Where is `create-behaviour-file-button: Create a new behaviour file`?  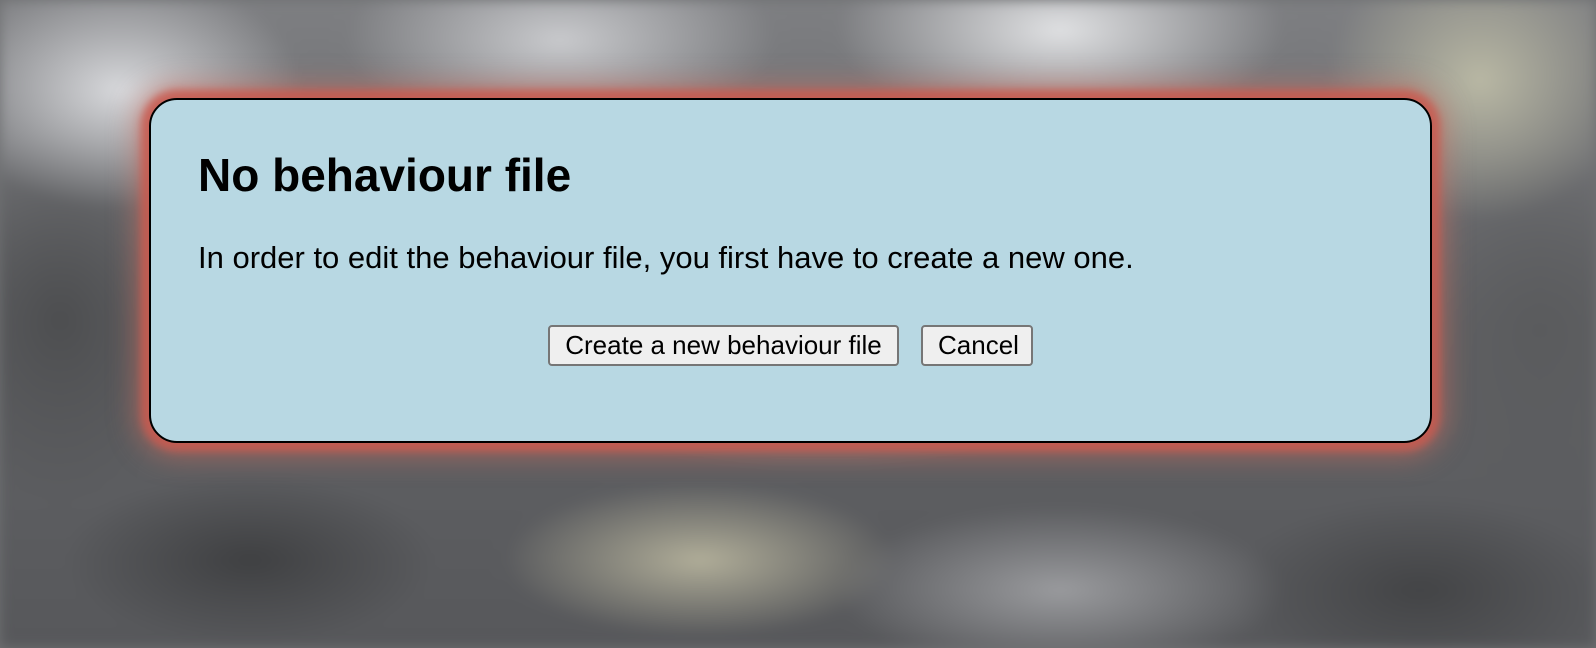
create-behaviour-file-button: Create a new behaviour file is located at coordinates (723, 345).